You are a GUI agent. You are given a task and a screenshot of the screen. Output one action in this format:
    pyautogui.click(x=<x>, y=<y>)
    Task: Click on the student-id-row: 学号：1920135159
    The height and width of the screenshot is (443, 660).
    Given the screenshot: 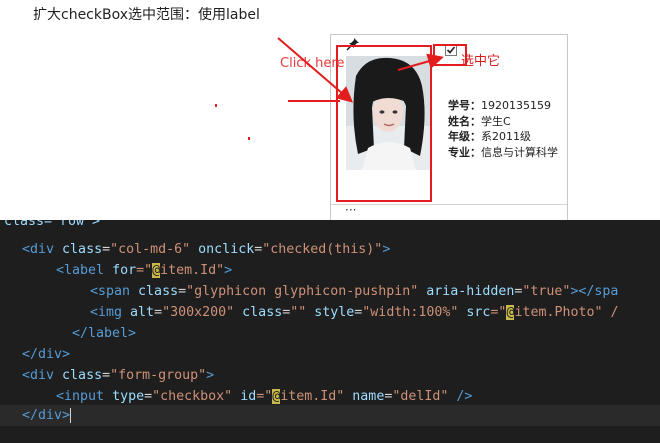 What is the action you would take?
    pyautogui.click(x=507, y=106)
    